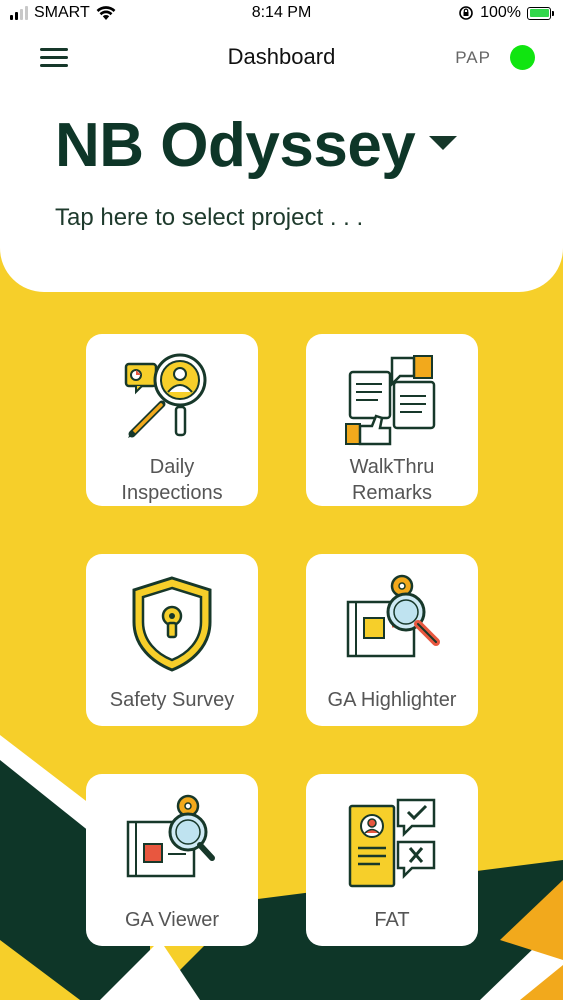 This screenshot has height=1000, width=563. I want to click on tile-label-line2: Remarks, so click(391, 493).